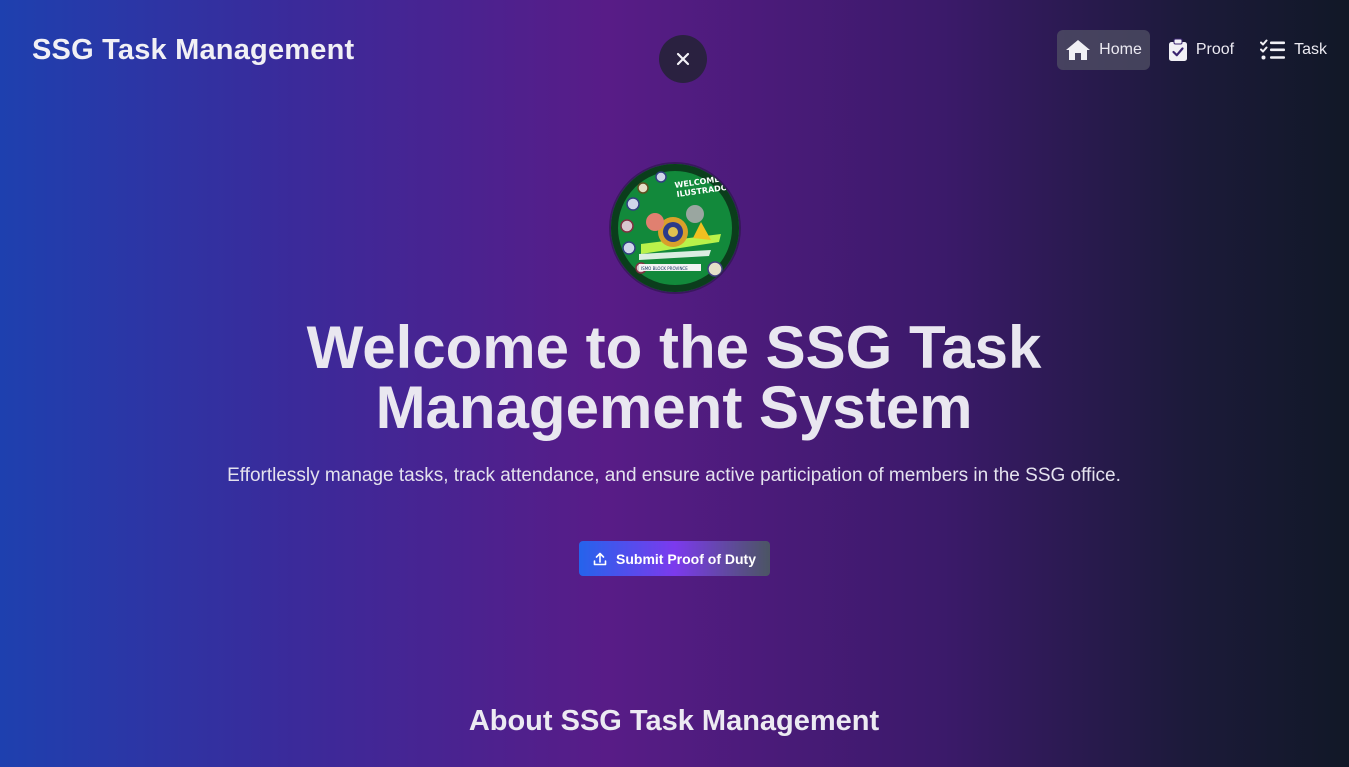 The height and width of the screenshot is (767, 1349). I want to click on about-section-title: About SSG Task Management, so click(674, 721).